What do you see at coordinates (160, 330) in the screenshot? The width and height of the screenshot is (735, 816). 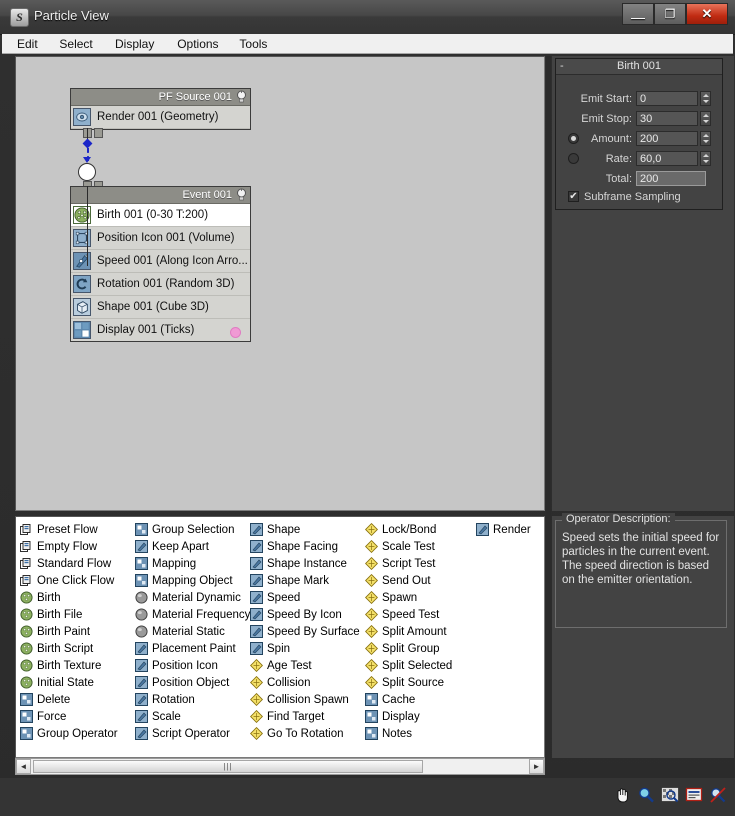 I see `node-row-display-001: Display 001 (Ticks)` at bounding box center [160, 330].